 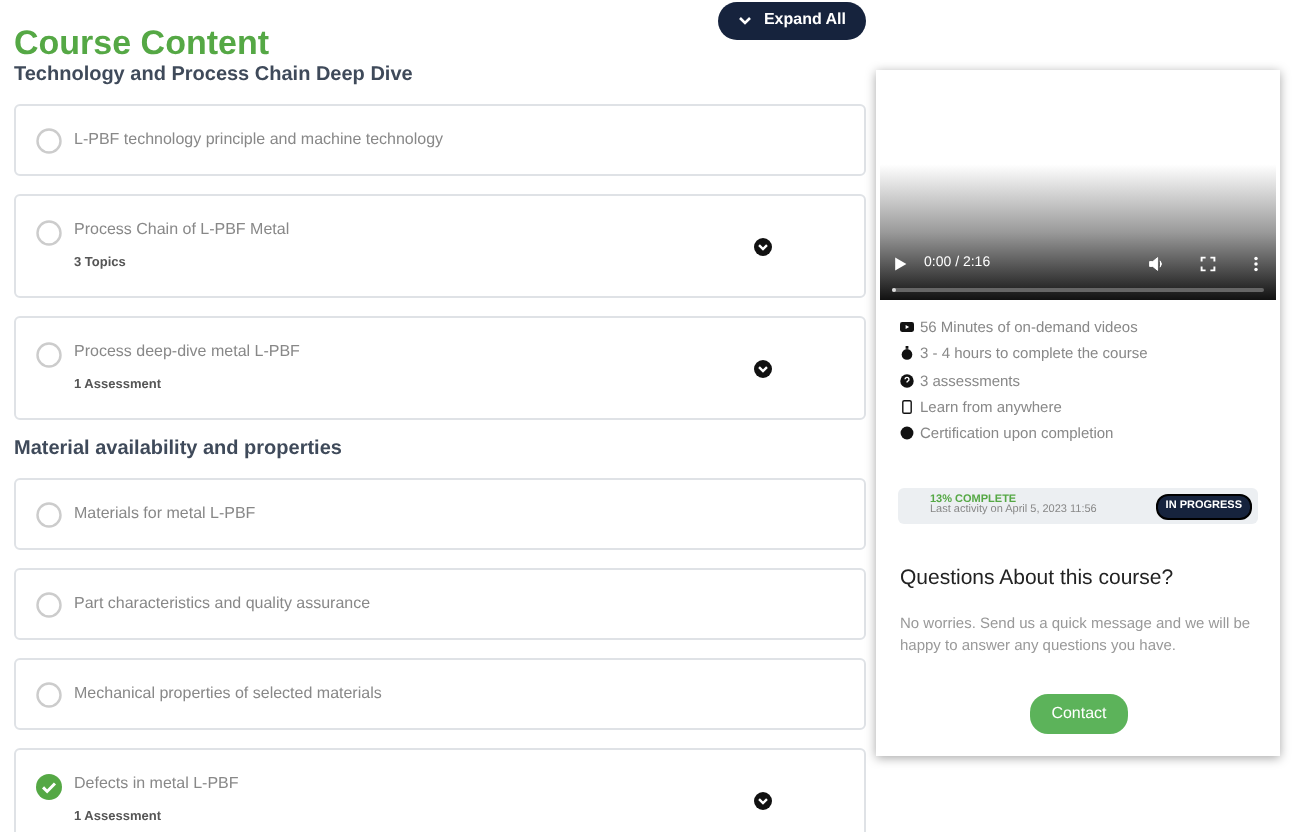 What do you see at coordinates (259, 140) in the screenshot?
I see `lesson-title: L-PBF technology principle and machine technology` at bounding box center [259, 140].